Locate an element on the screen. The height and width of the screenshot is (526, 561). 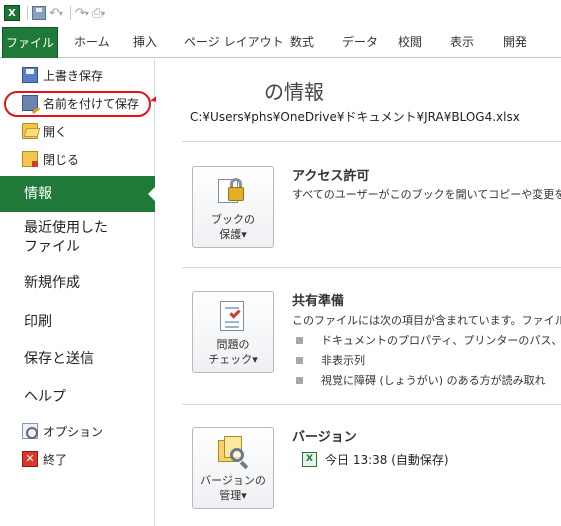
redo-dropdown-icon: ▾ is located at coordinates (87, 13).